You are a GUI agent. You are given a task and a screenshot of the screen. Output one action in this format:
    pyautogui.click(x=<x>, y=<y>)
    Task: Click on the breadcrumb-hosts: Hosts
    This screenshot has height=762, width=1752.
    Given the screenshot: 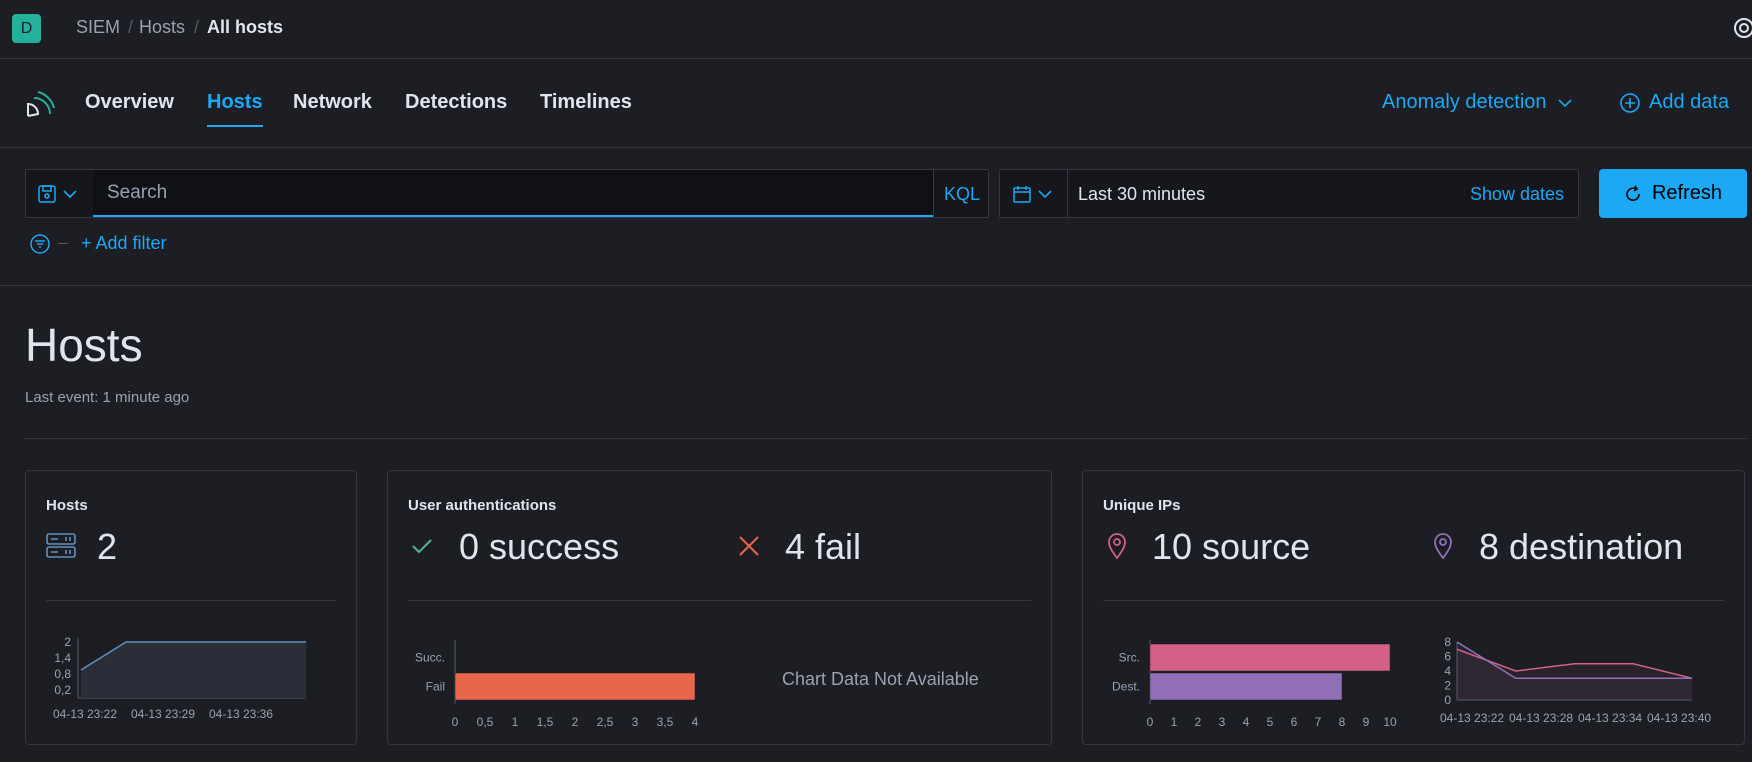 What is the action you would take?
    pyautogui.click(x=162, y=27)
    